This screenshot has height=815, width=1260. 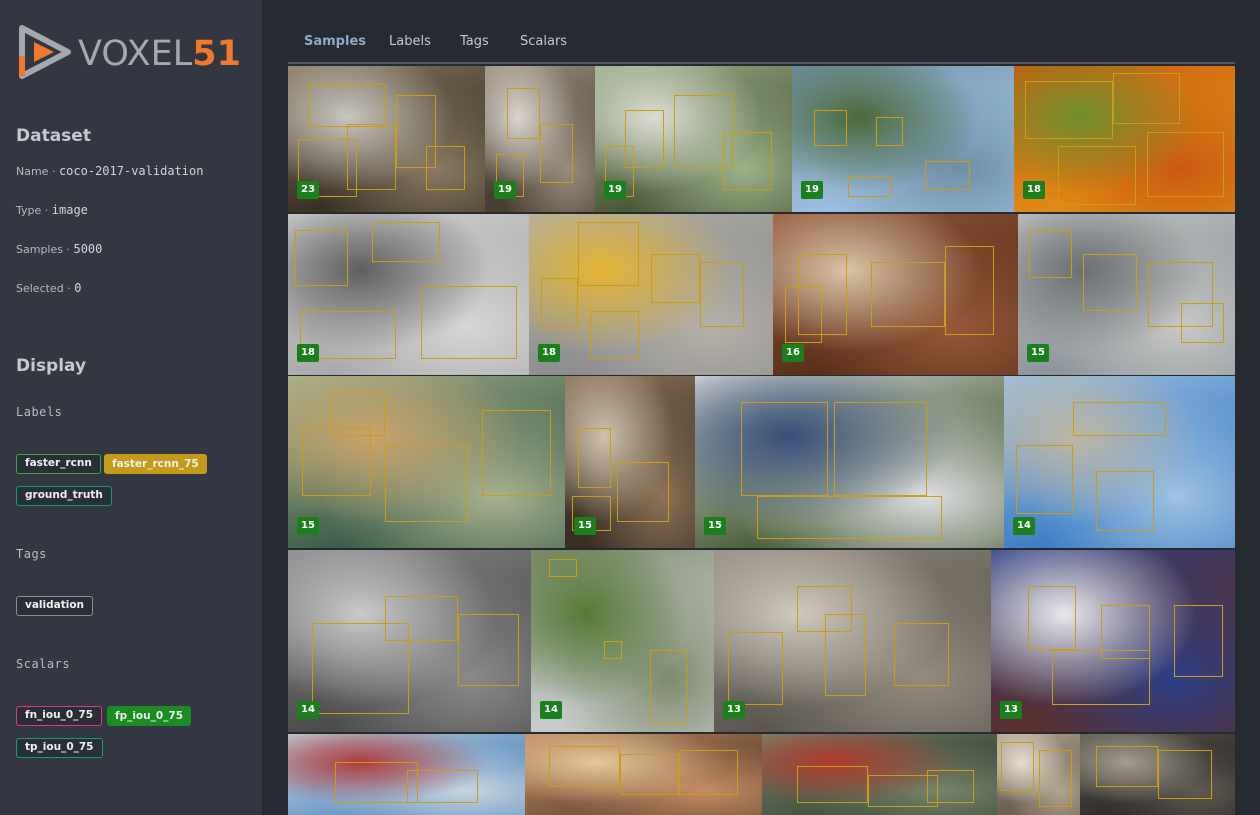 I want to click on dataset-name-label: Name ·, so click(x=36, y=171).